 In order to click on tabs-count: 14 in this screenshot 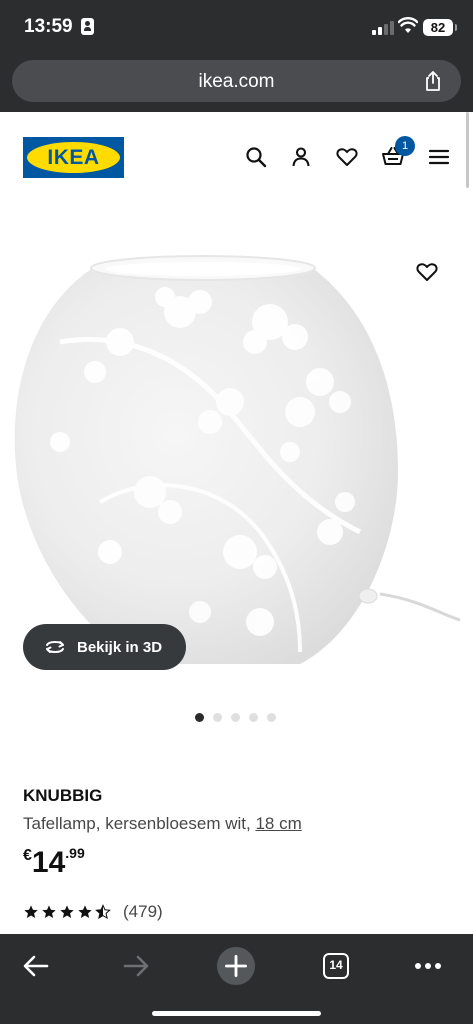, I will do `click(336, 966)`.